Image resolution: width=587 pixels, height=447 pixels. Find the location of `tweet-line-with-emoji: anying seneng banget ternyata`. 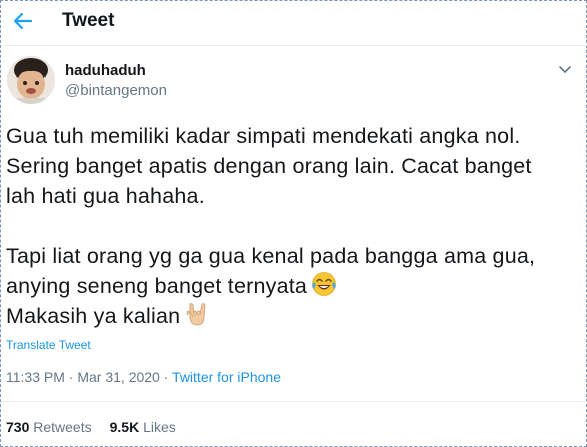

tweet-line-with-emoji: anying seneng banget ternyata is located at coordinates (295, 286).